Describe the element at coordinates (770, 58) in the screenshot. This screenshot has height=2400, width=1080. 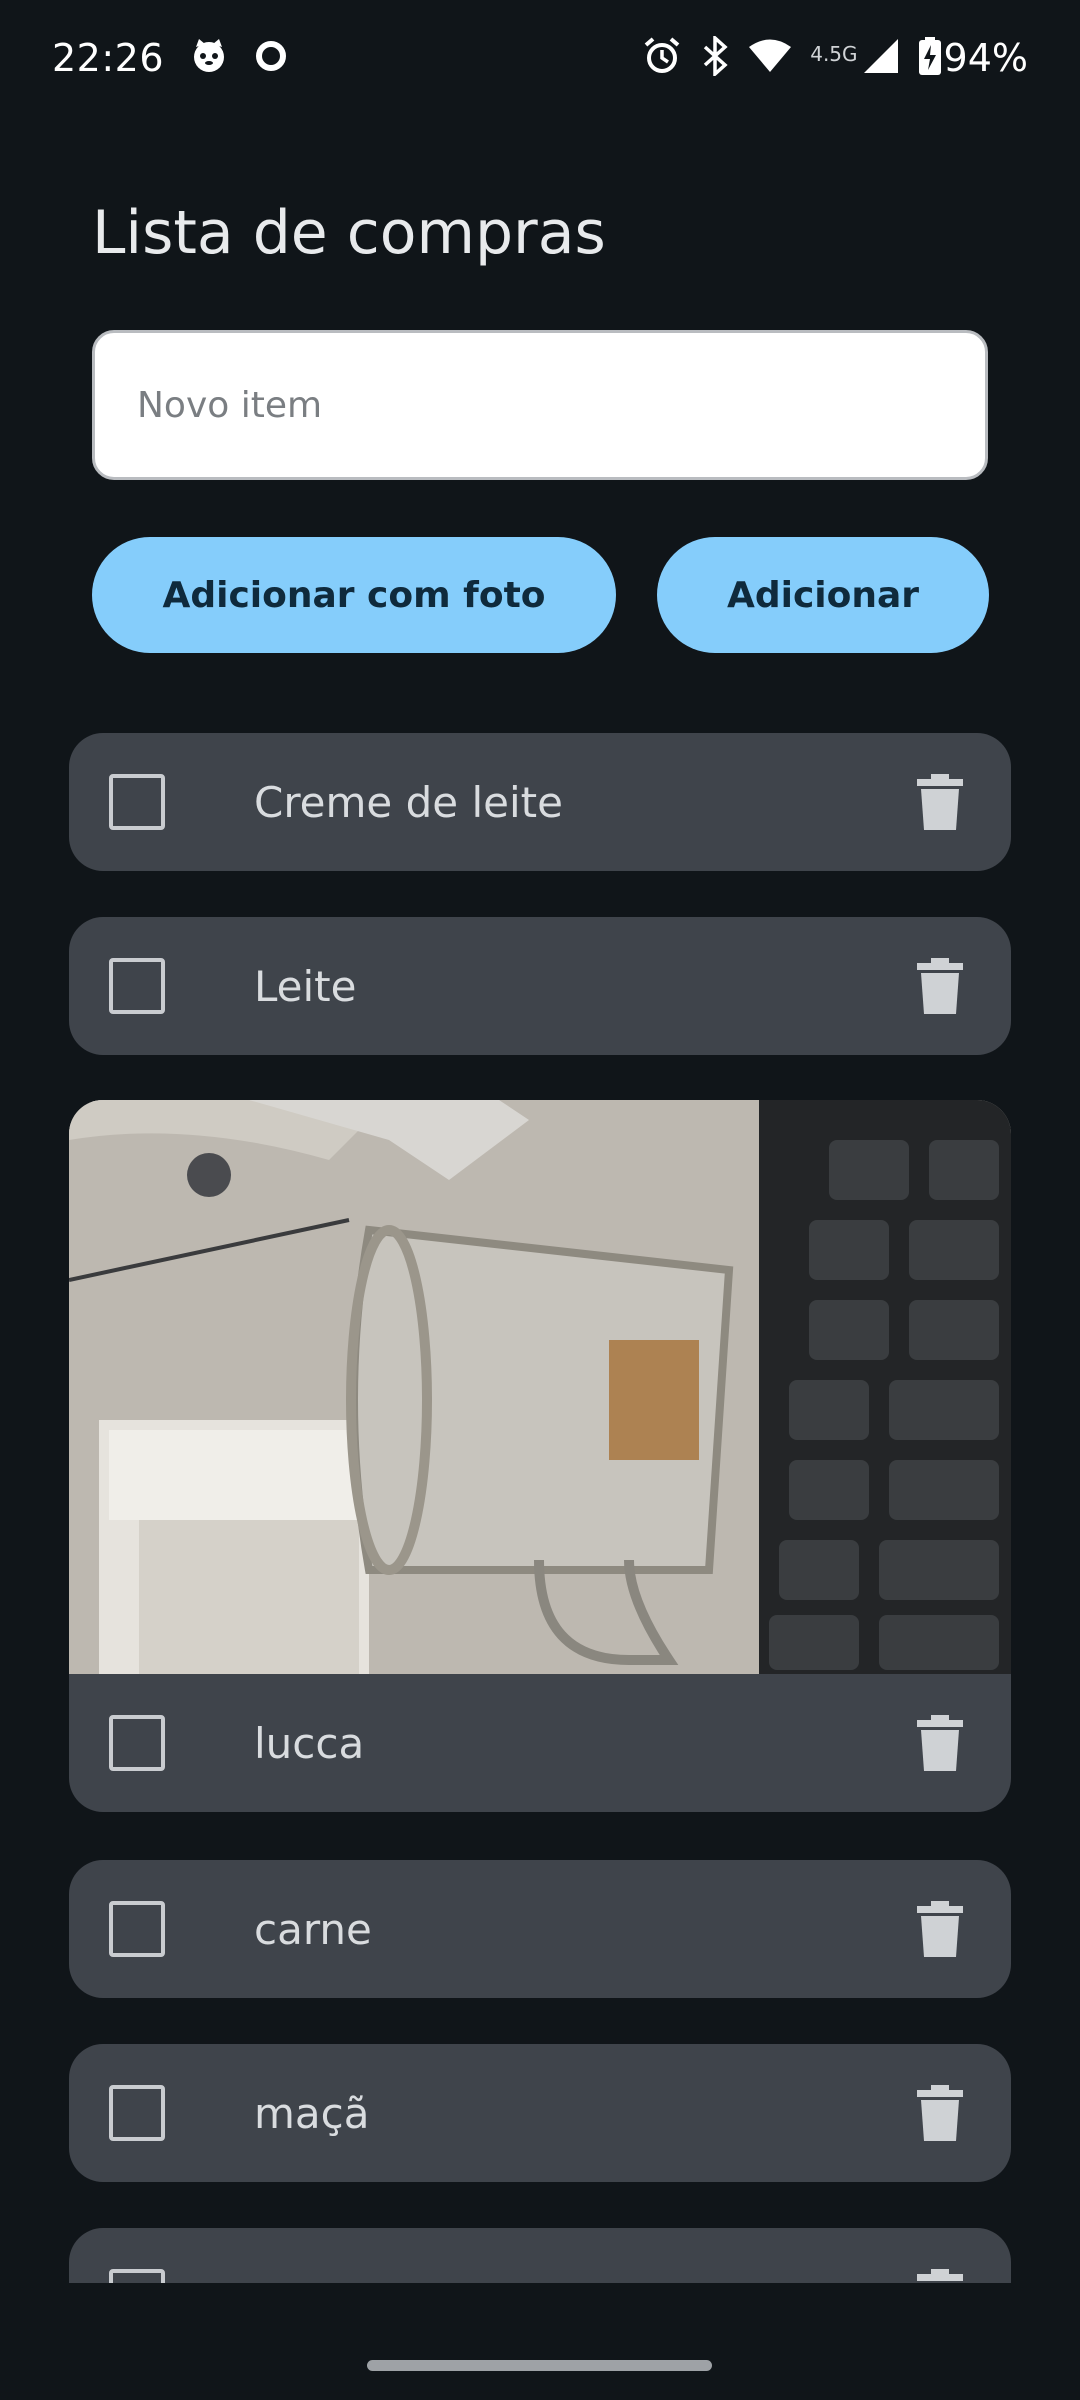
I see `wifi-icon` at that location.